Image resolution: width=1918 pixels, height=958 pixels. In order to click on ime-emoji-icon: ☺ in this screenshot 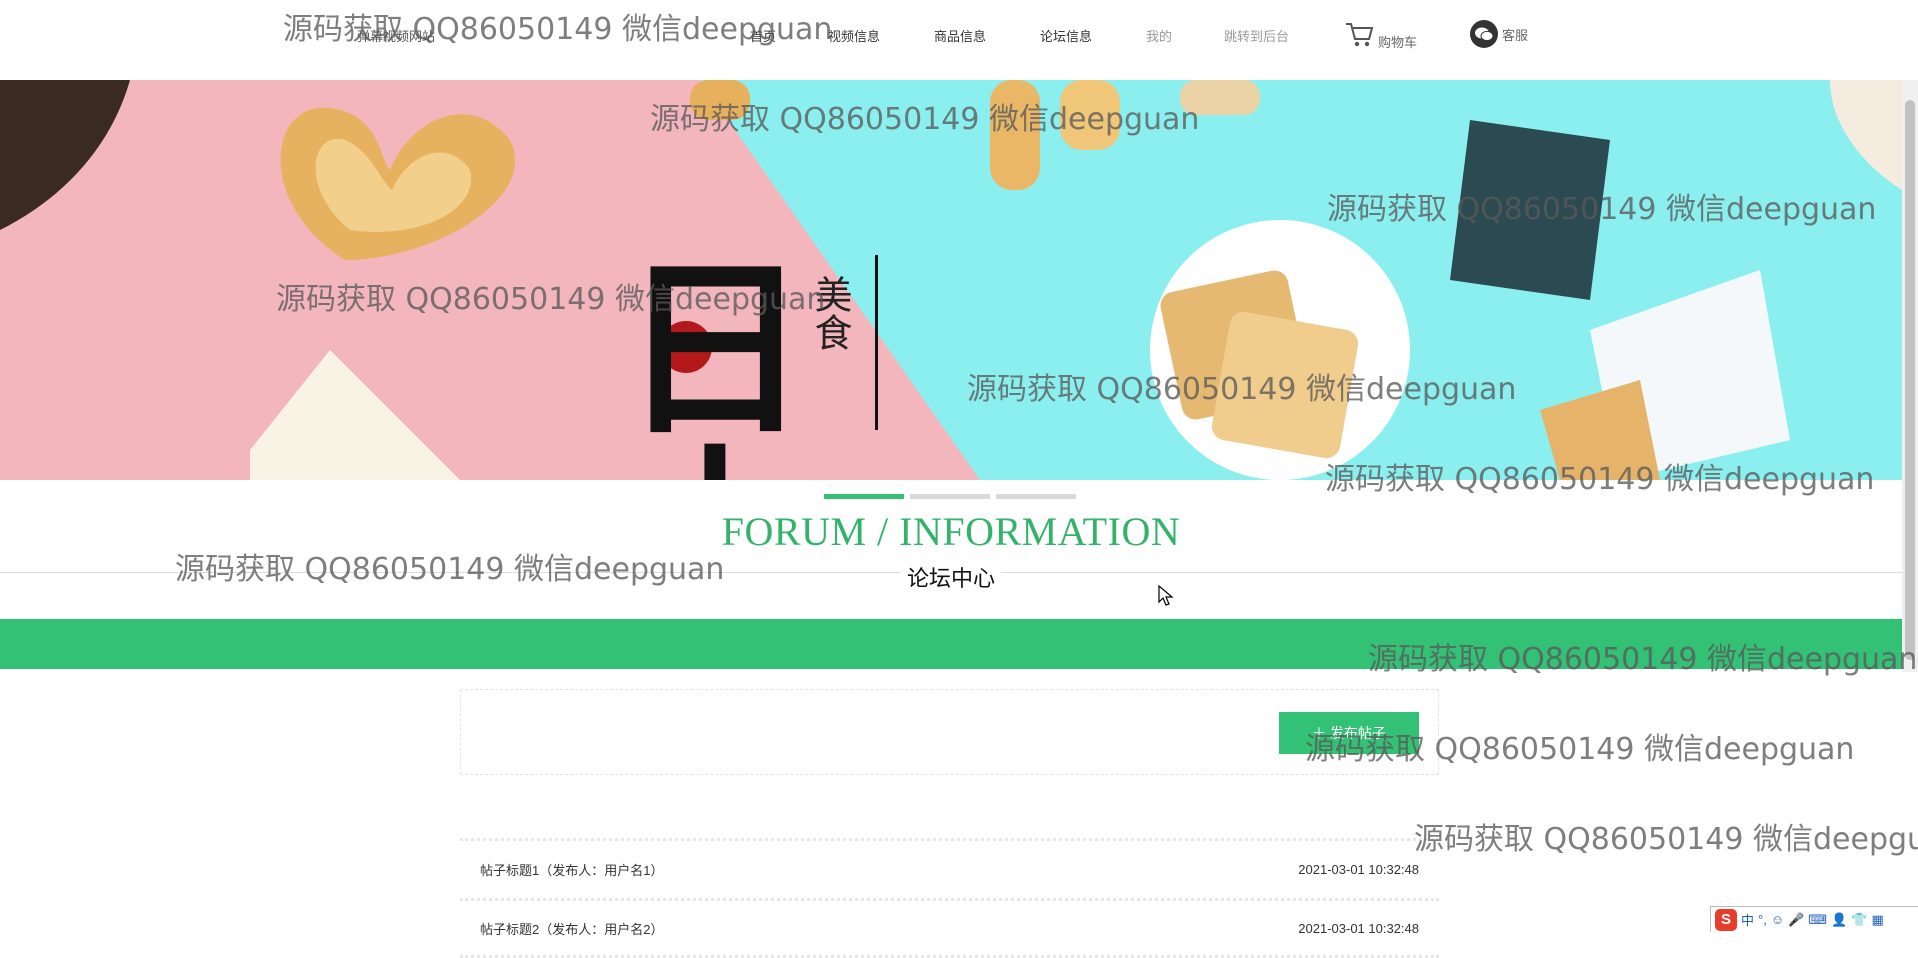, I will do `click(1777, 919)`.